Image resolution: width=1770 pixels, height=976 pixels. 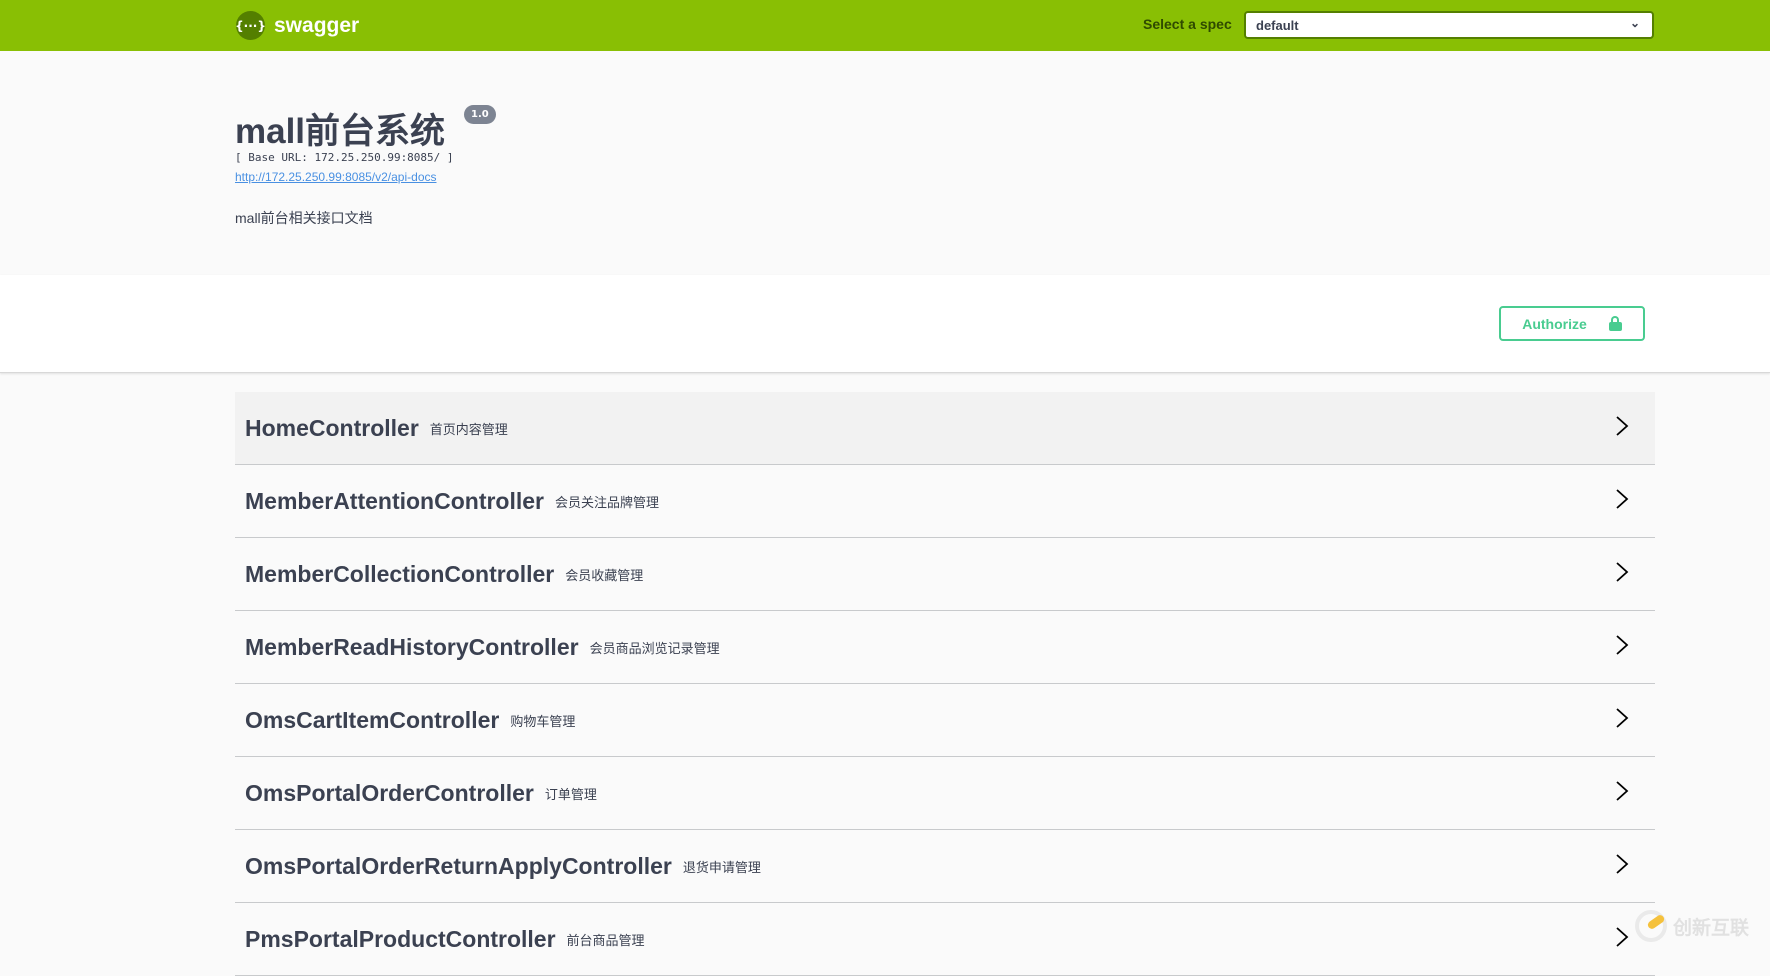 What do you see at coordinates (945, 647) in the screenshot?
I see `controller-row: MemberReadHistoryController 会员商品浏览记录管理` at bounding box center [945, 647].